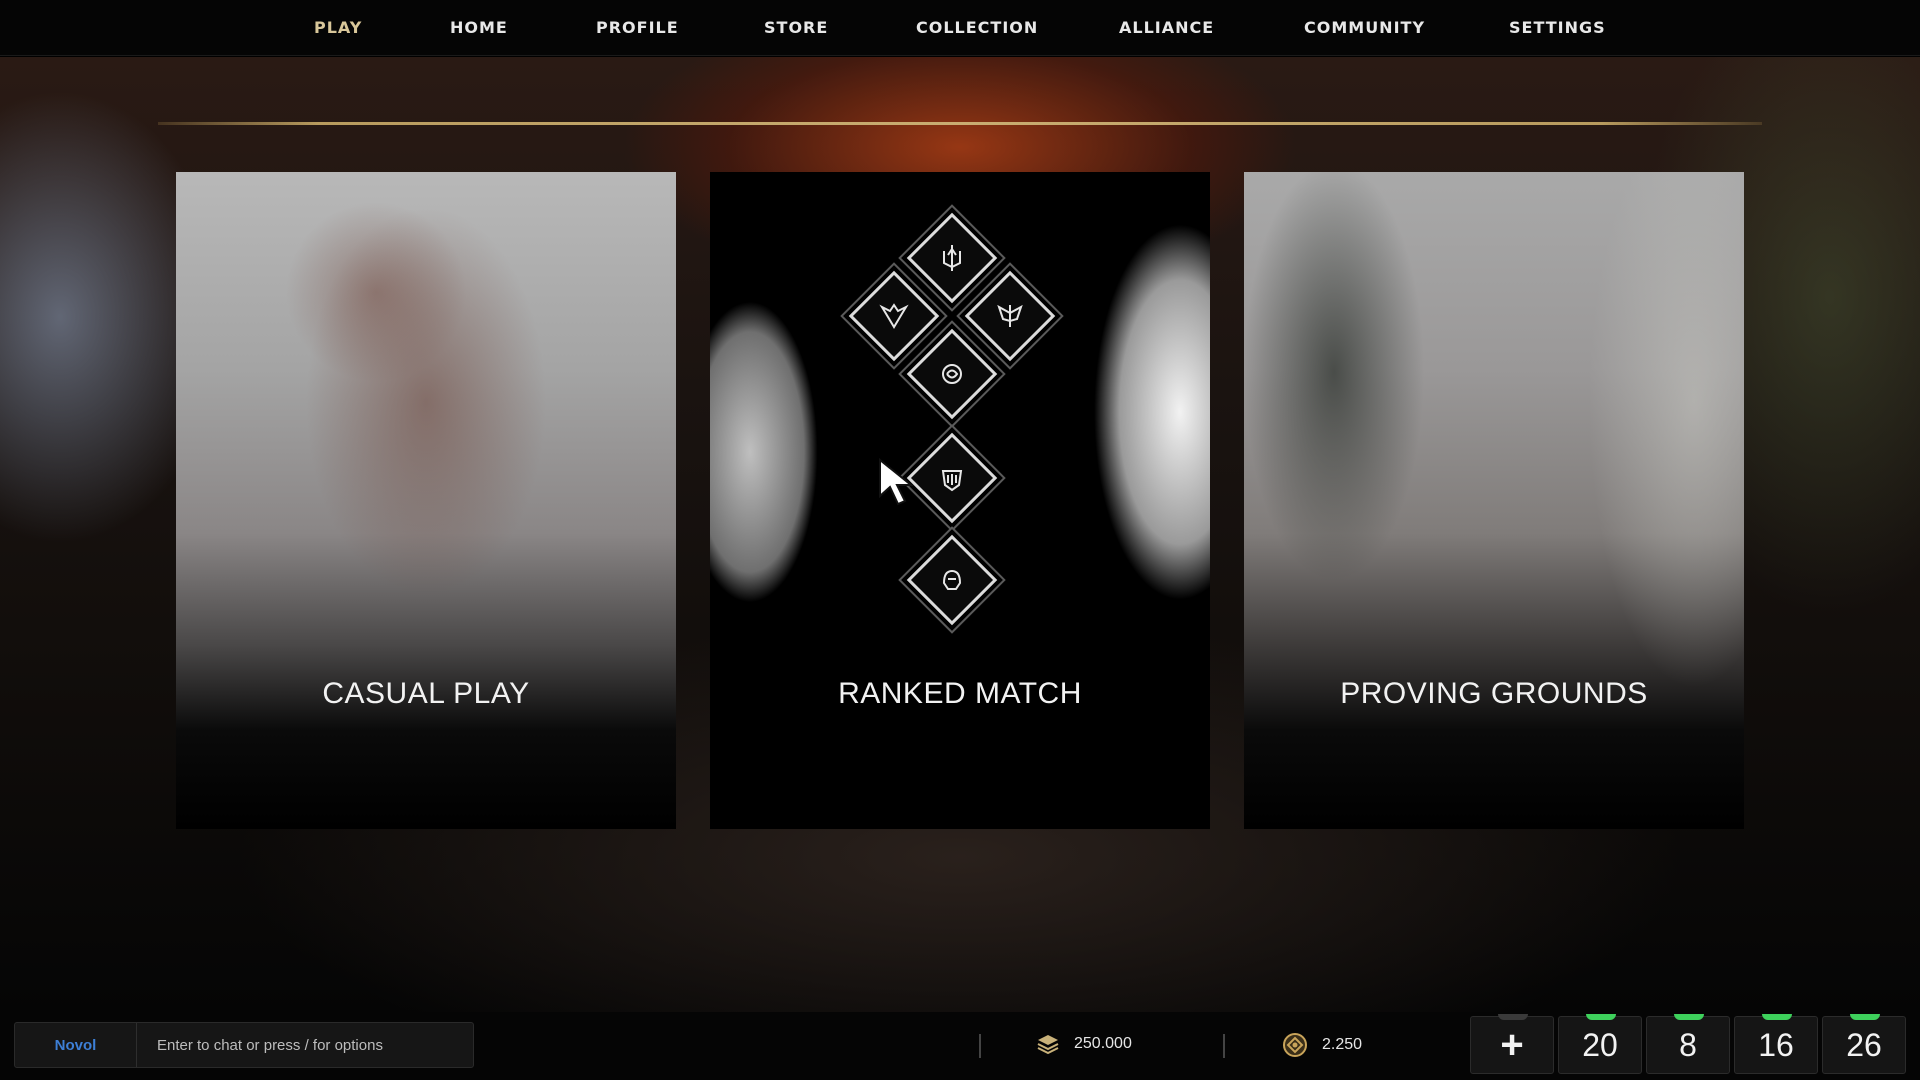 The width and height of the screenshot is (1920, 1080). I want to click on trident-icon, so click(952, 258).